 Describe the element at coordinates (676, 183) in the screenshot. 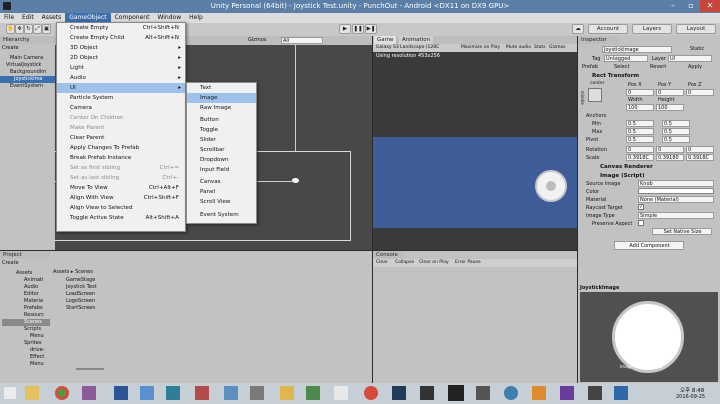

I see `source-image-field: Knob` at that location.